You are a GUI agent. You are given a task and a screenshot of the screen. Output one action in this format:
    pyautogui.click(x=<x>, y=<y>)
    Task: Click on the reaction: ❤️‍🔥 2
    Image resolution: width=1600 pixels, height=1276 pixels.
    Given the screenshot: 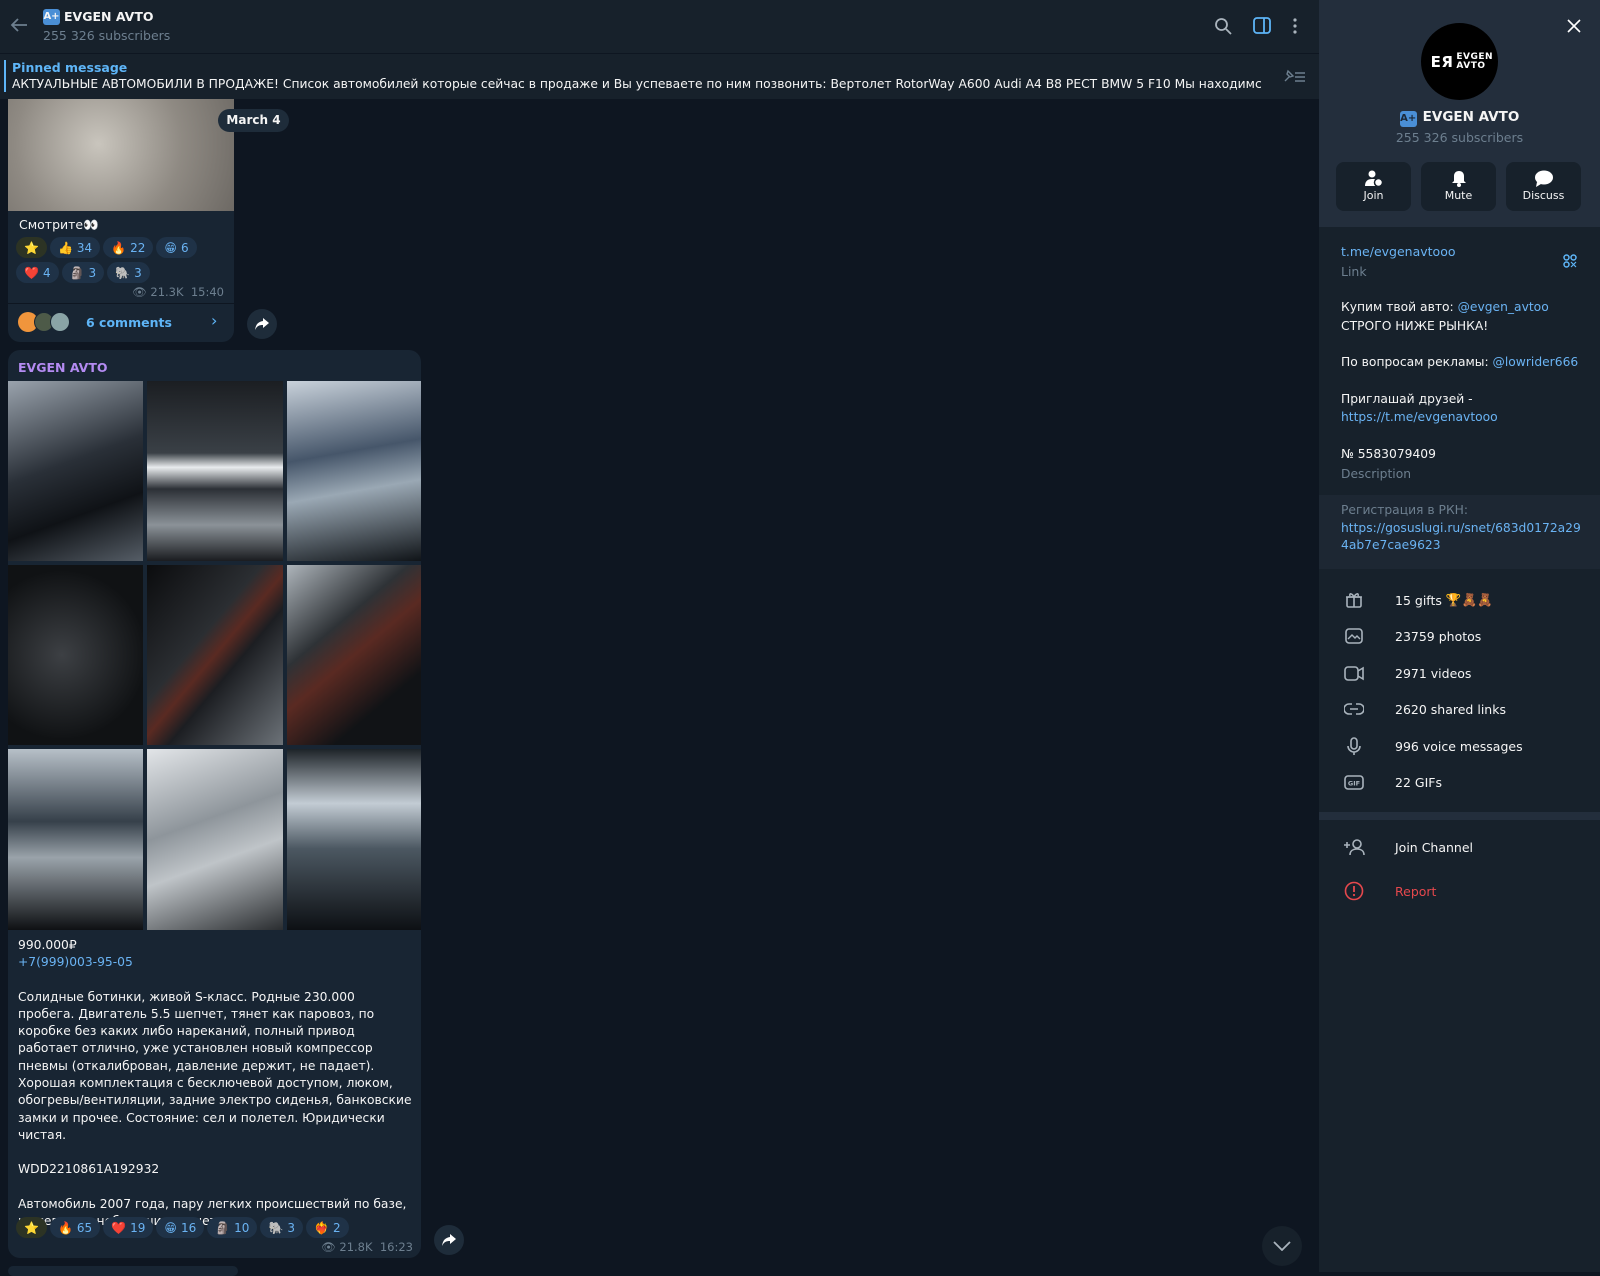 What is the action you would take?
    pyautogui.click(x=327, y=1227)
    